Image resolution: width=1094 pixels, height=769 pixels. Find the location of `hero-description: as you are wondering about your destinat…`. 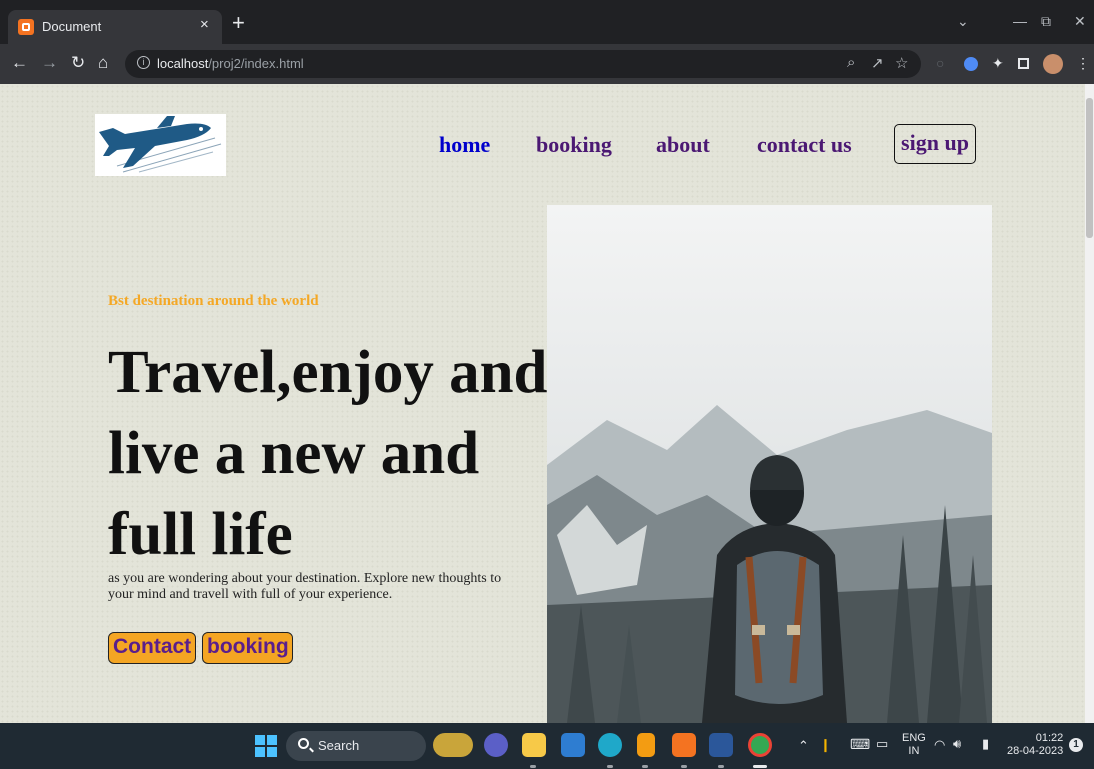

hero-description: as you are wondering about your destinat… is located at coordinates (305, 586).